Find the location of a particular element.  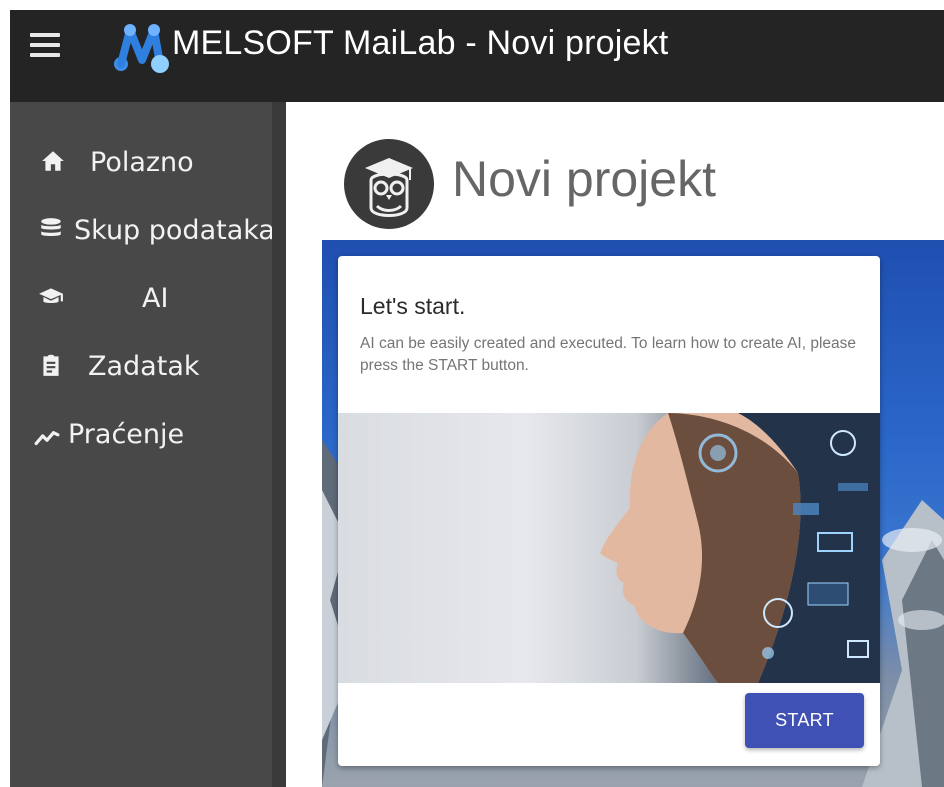

app-title: MELSOFT MaiLab - Novi projekt is located at coordinates (420, 43).